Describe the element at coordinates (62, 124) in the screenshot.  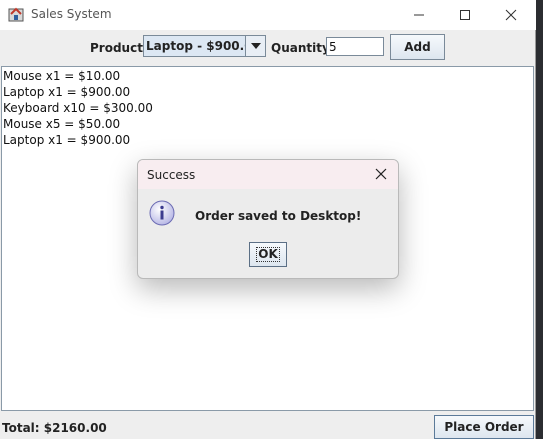
I see `order-line: Mouse x5 = $50.00` at that location.